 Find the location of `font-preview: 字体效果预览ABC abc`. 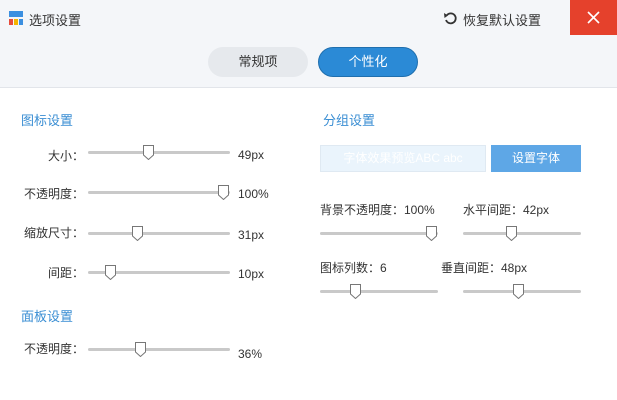

font-preview: 字体效果预览ABC abc is located at coordinates (403, 158).